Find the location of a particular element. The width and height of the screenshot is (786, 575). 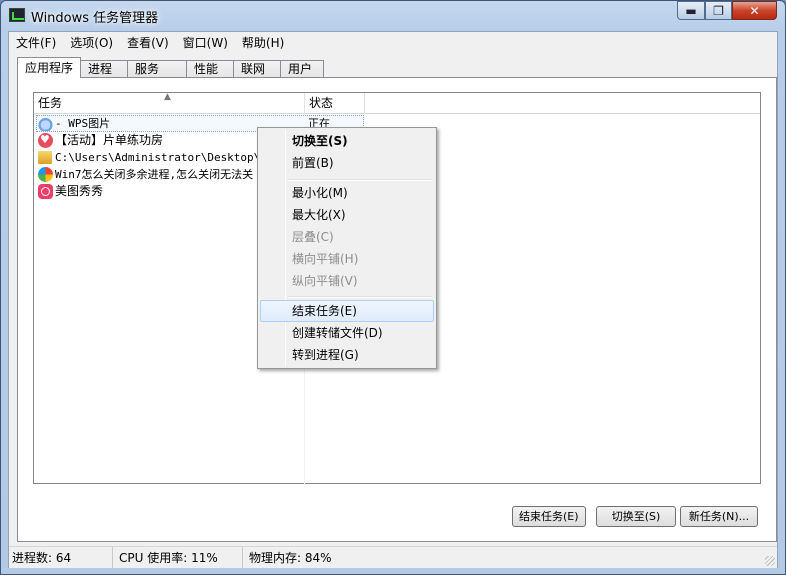

heart-icon is located at coordinates (45, 139).